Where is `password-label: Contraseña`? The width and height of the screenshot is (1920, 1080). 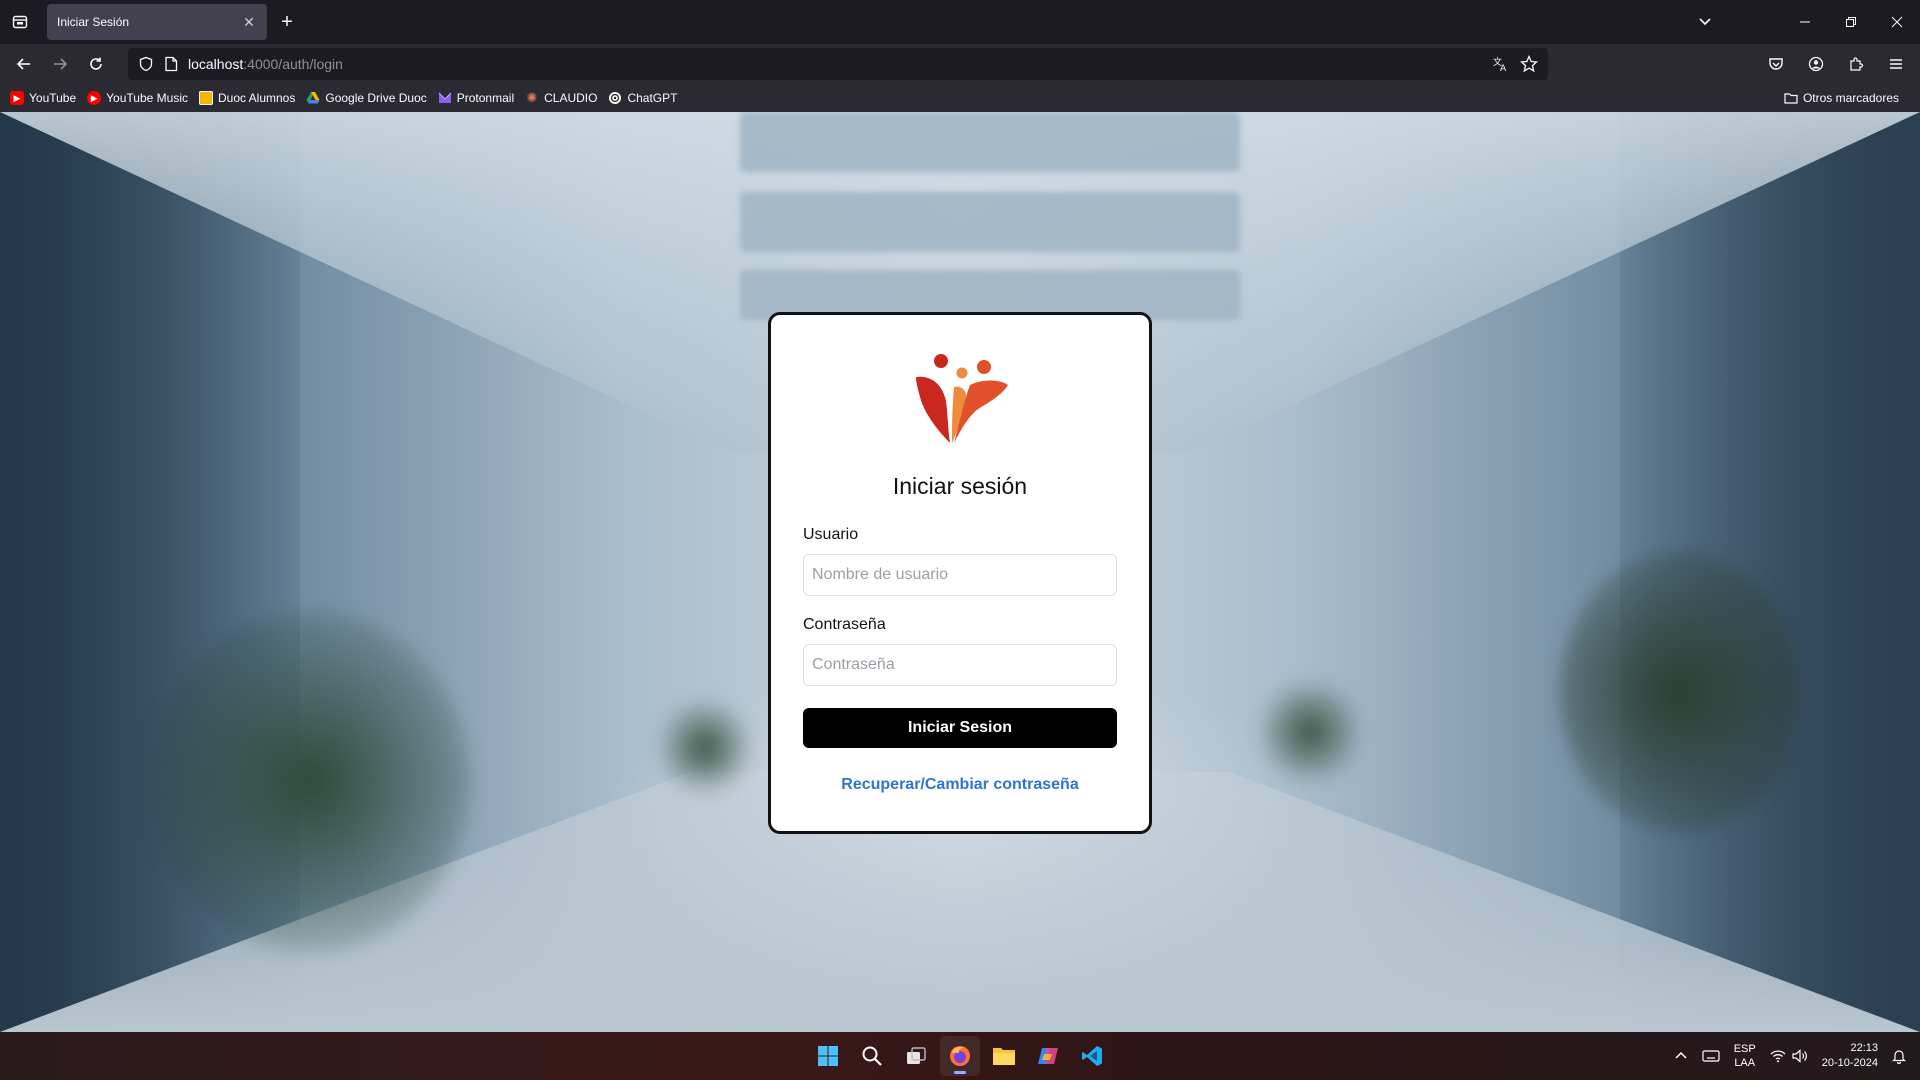 password-label: Contraseña is located at coordinates (844, 624).